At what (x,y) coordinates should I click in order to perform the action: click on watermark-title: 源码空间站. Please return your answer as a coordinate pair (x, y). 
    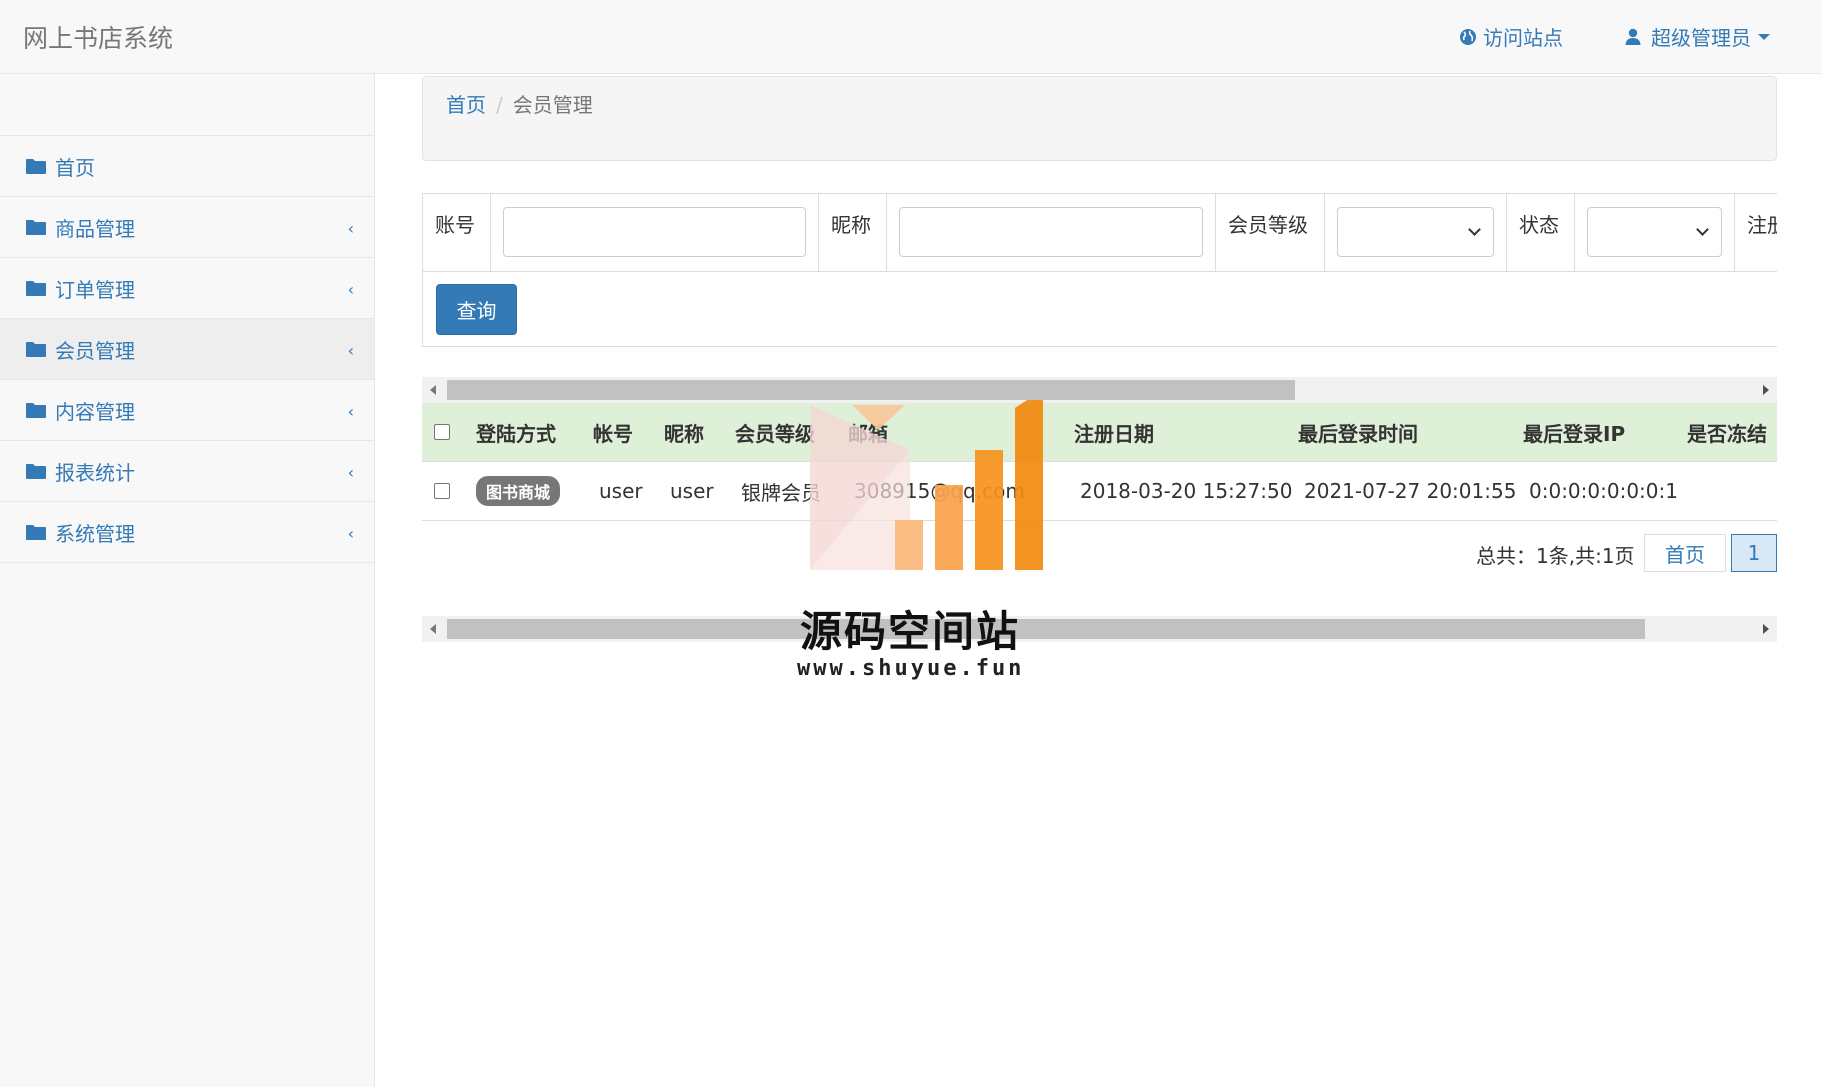
    Looking at the image, I should click on (910, 631).